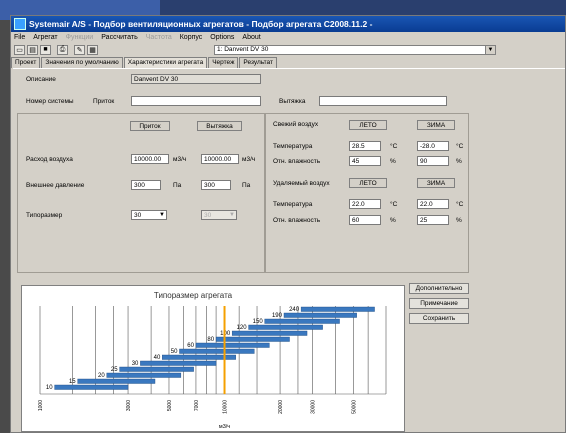 The image size is (566, 433). Describe the element at coordinates (436, 125) in the screenshot. I see `fresh-winter-header: ЗИМА` at that location.